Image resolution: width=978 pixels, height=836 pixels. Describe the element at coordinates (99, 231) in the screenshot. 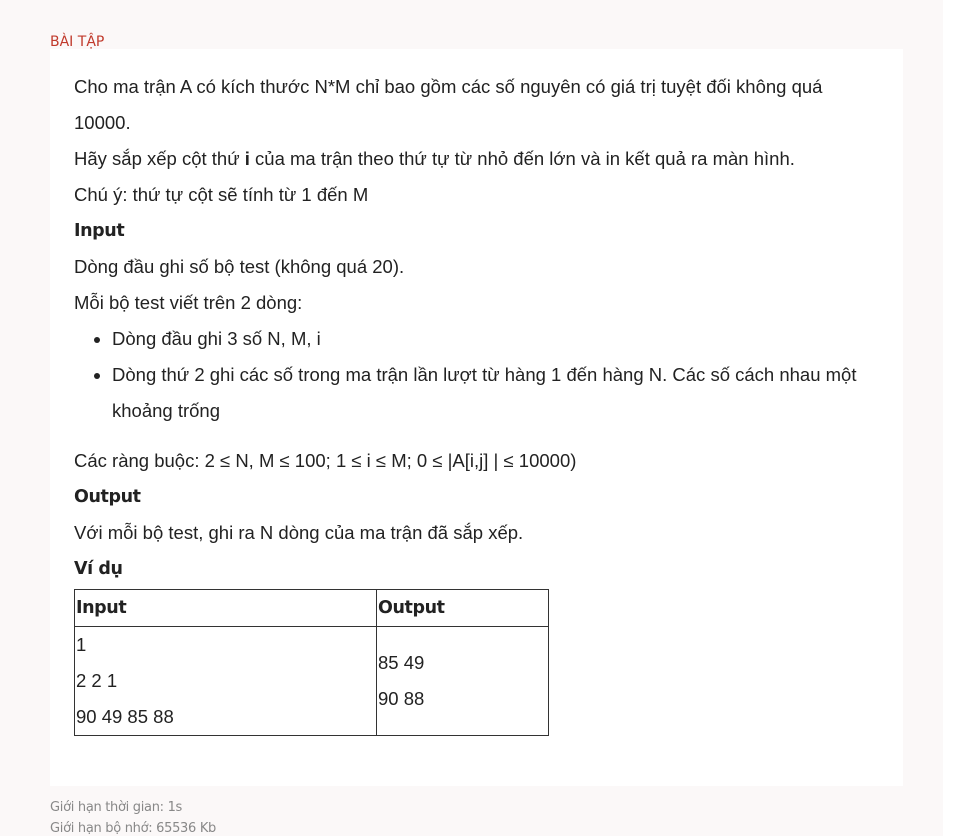

I see `input-heading: Input` at that location.